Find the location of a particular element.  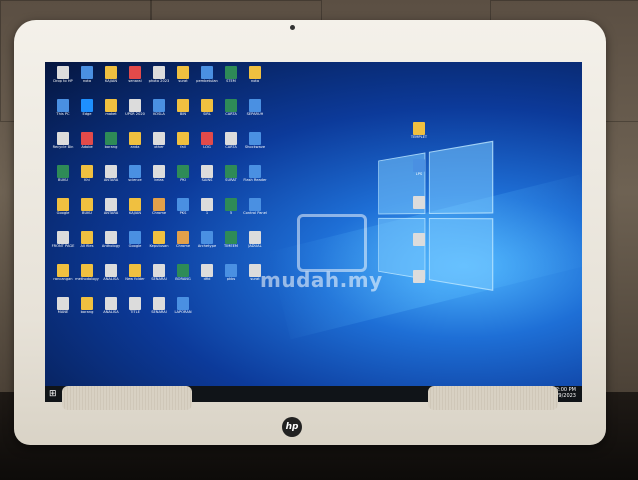

desktop-icon: Keputusan is located at coordinates (159, 239).